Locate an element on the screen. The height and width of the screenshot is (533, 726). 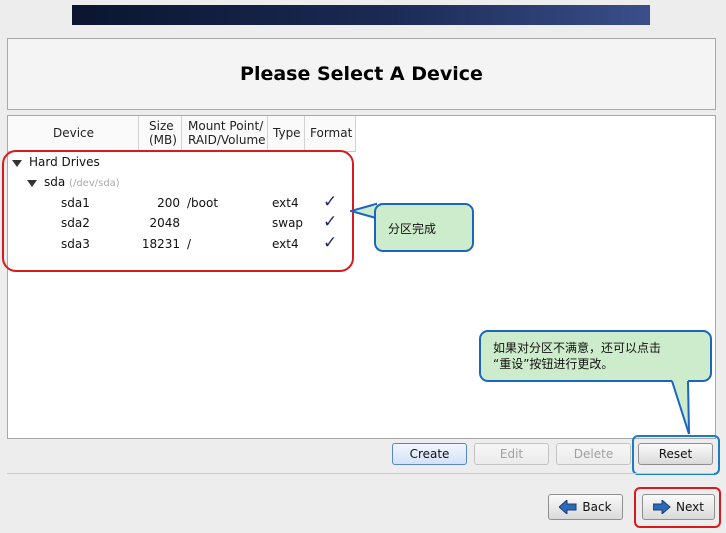
edit-button: Edit is located at coordinates (511, 454).